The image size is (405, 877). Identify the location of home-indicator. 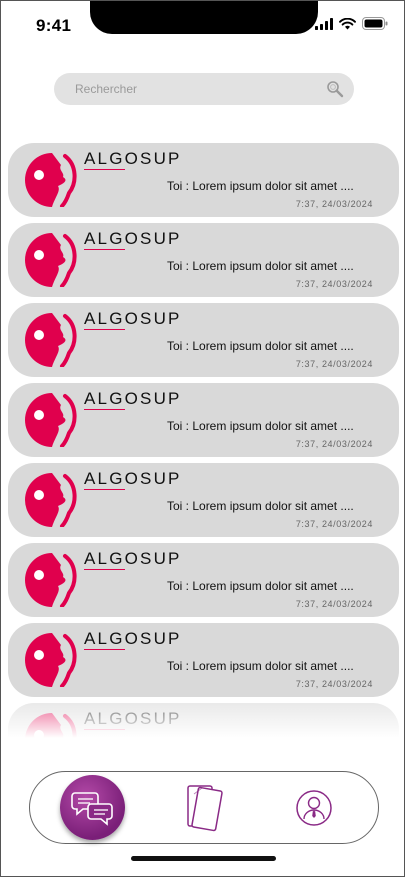
(203, 858).